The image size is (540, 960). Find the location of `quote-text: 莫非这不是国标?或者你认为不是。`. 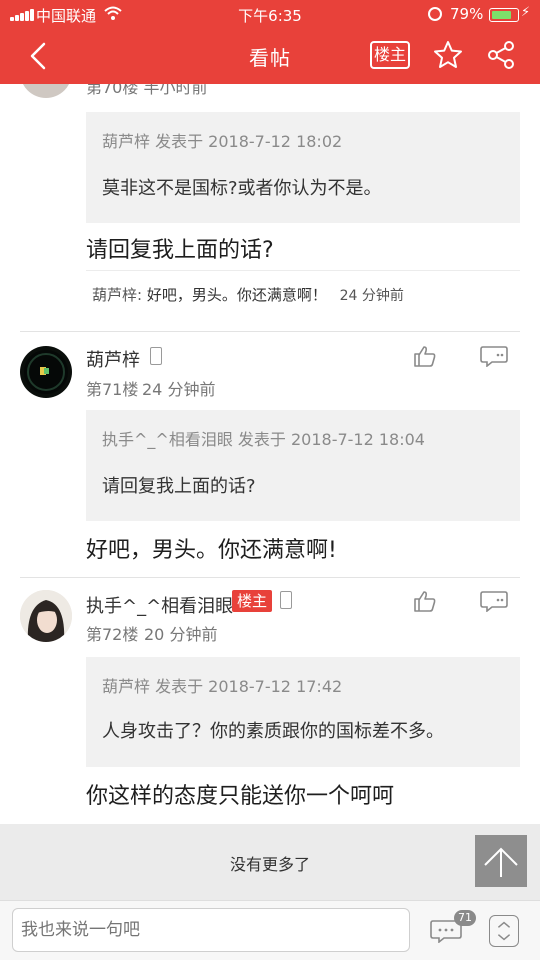

quote-text: 莫非这不是国标?或者你认为不是。 is located at coordinates (242, 188).